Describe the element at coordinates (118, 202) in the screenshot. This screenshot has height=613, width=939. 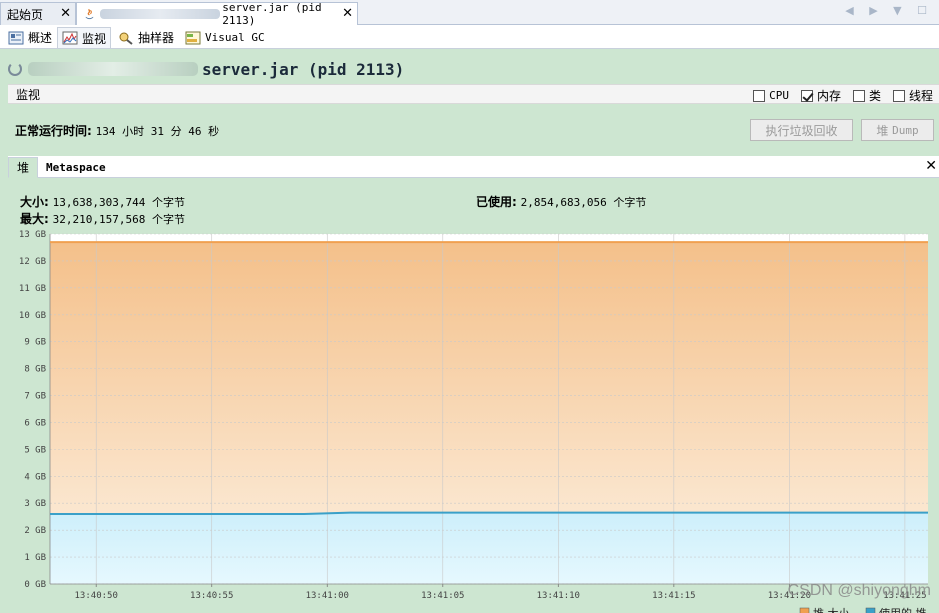
I see `heap-size-value: 13,638,303,744 个字节` at that location.